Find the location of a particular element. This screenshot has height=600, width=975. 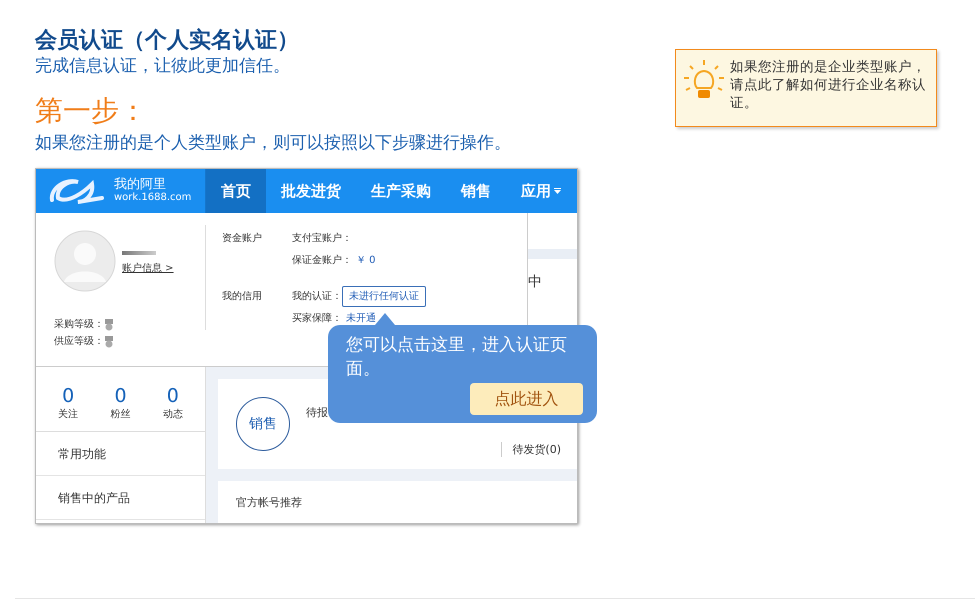

section-title: 中 is located at coordinates (535, 282).